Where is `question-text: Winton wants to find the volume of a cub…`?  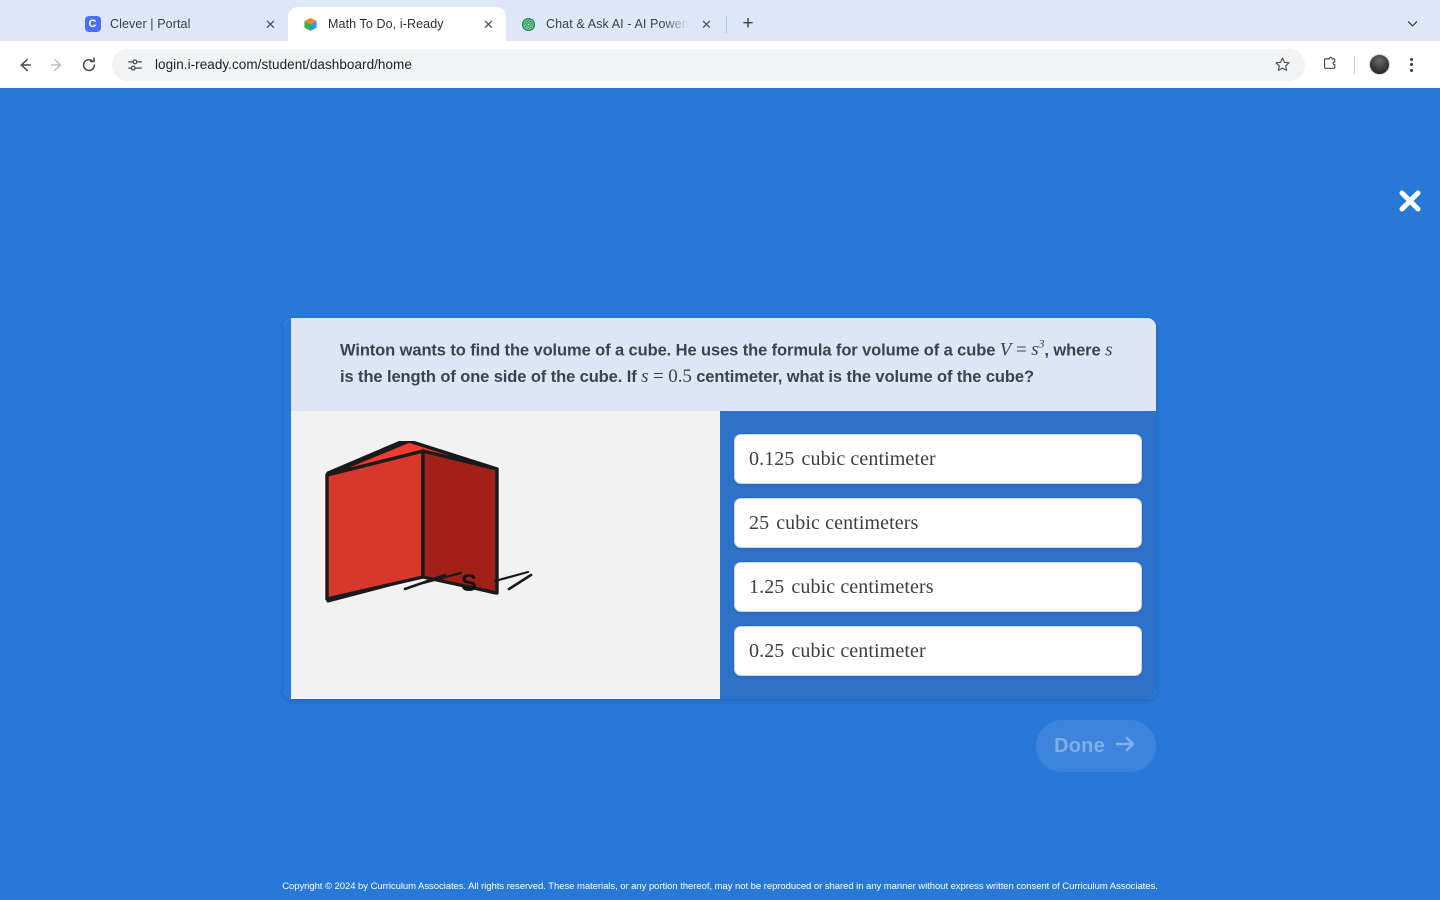 question-text: Winton wants to find the volume of a cub… is located at coordinates (735, 363).